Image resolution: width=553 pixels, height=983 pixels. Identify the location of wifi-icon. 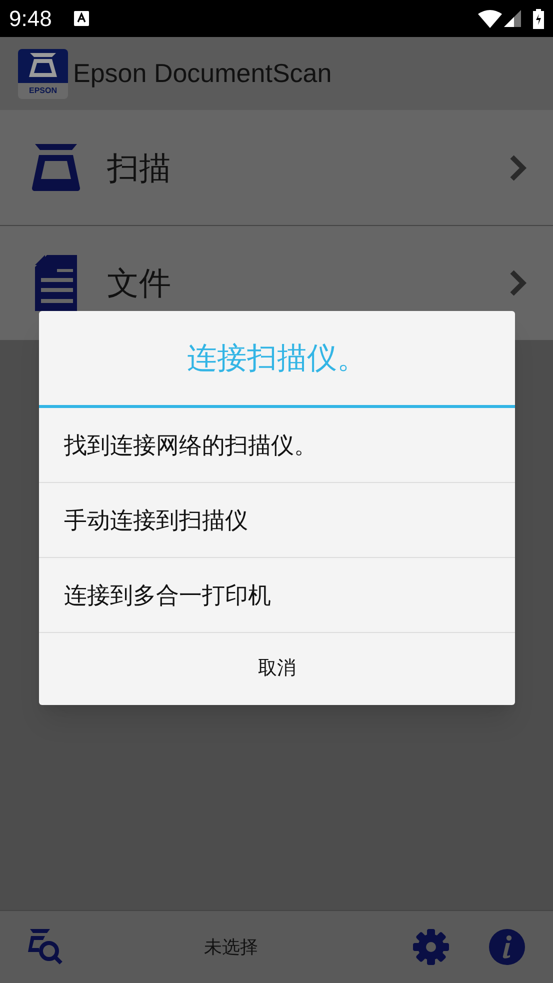
(490, 19).